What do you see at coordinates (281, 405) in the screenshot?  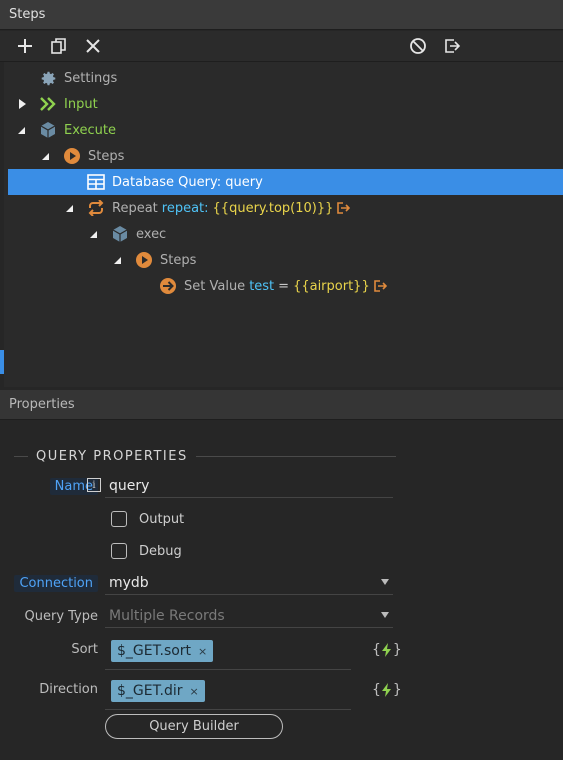 I see `properties-panel-header: Properties` at bounding box center [281, 405].